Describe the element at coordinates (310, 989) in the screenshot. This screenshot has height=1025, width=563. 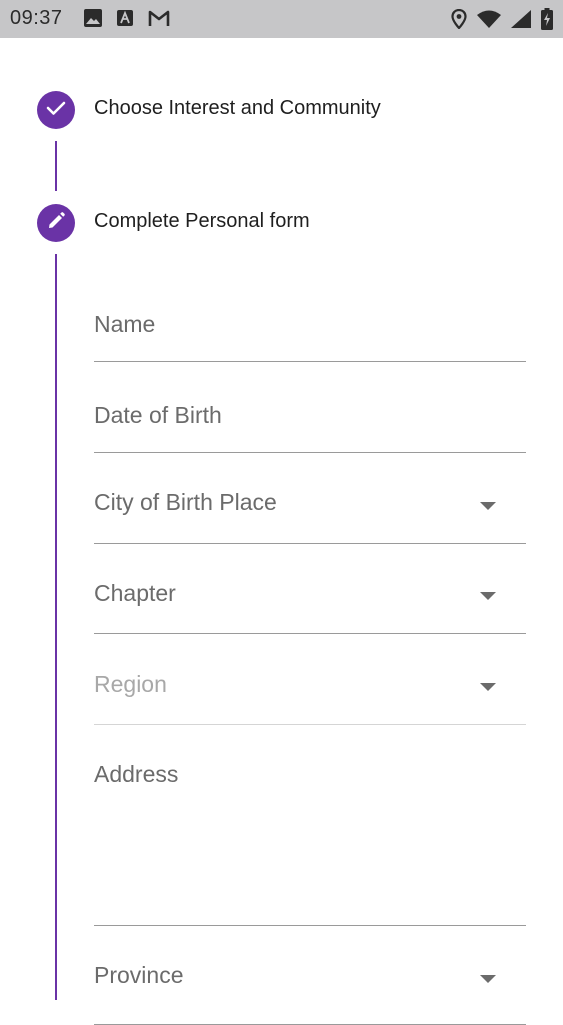
I see `province-dropdown: Province` at that location.